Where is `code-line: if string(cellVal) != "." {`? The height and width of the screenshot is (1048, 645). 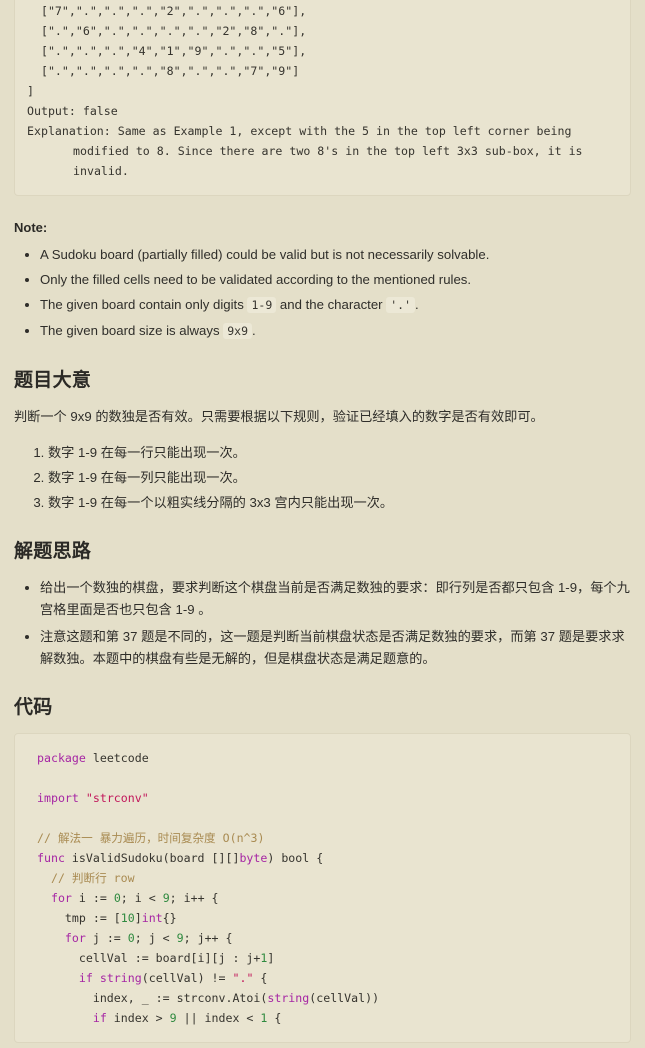 code-line: if string(cellVal) != "." { is located at coordinates (173, 978).